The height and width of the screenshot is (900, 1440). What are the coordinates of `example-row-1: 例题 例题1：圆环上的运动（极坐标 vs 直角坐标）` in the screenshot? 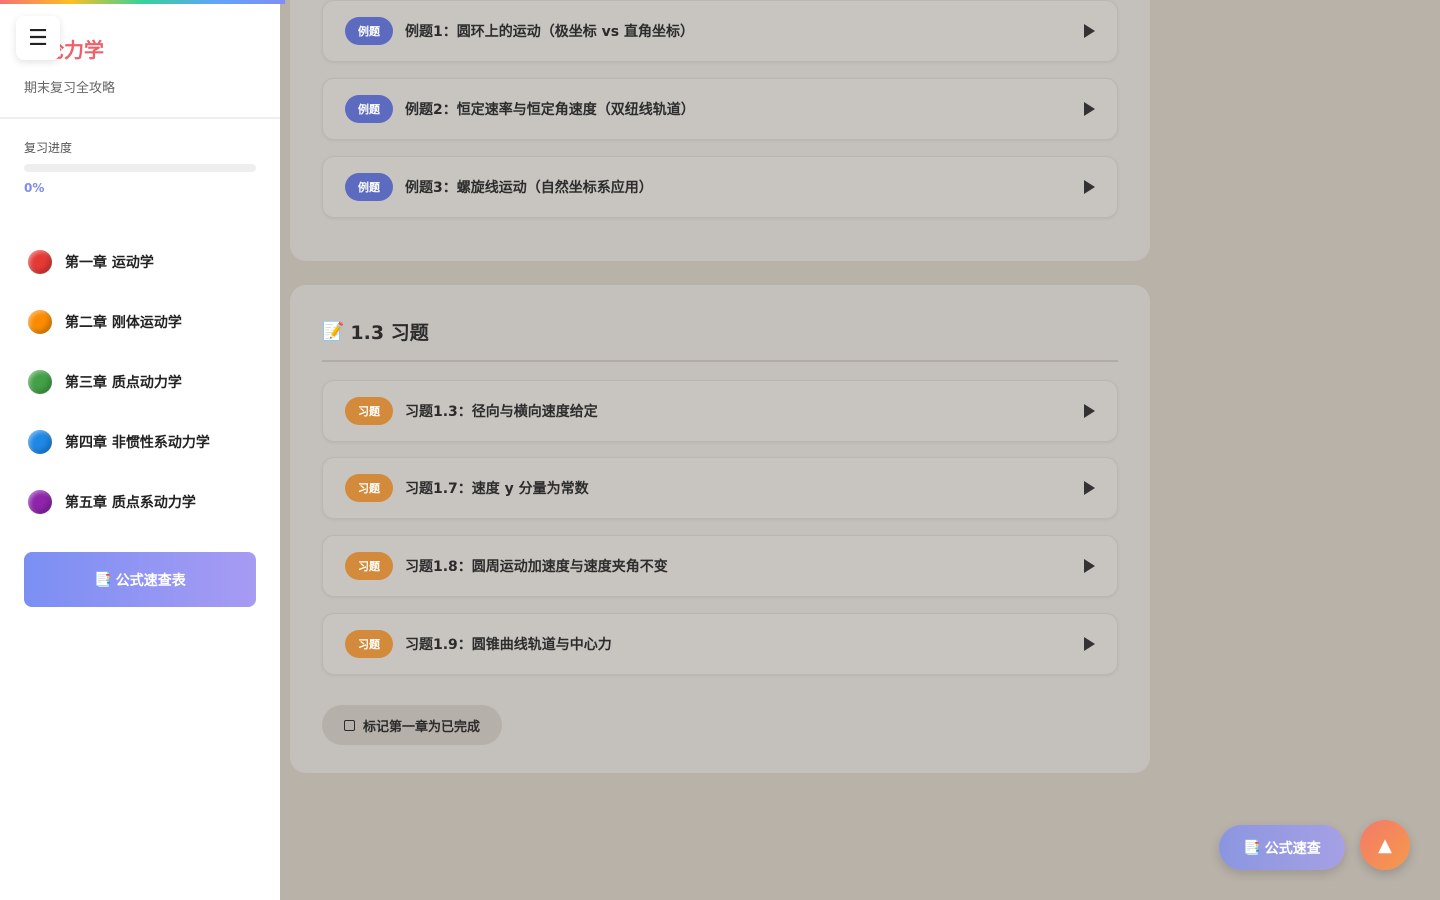 It's located at (720, 31).